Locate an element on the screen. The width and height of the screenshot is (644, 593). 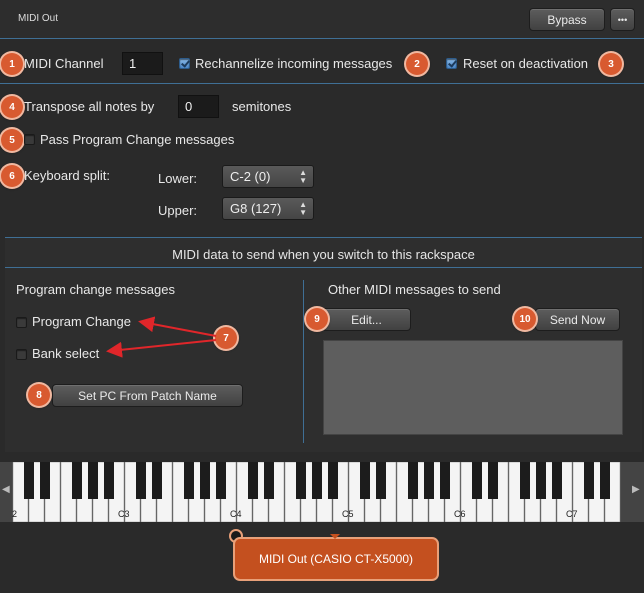
transpose-input is located at coordinates (198, 106).